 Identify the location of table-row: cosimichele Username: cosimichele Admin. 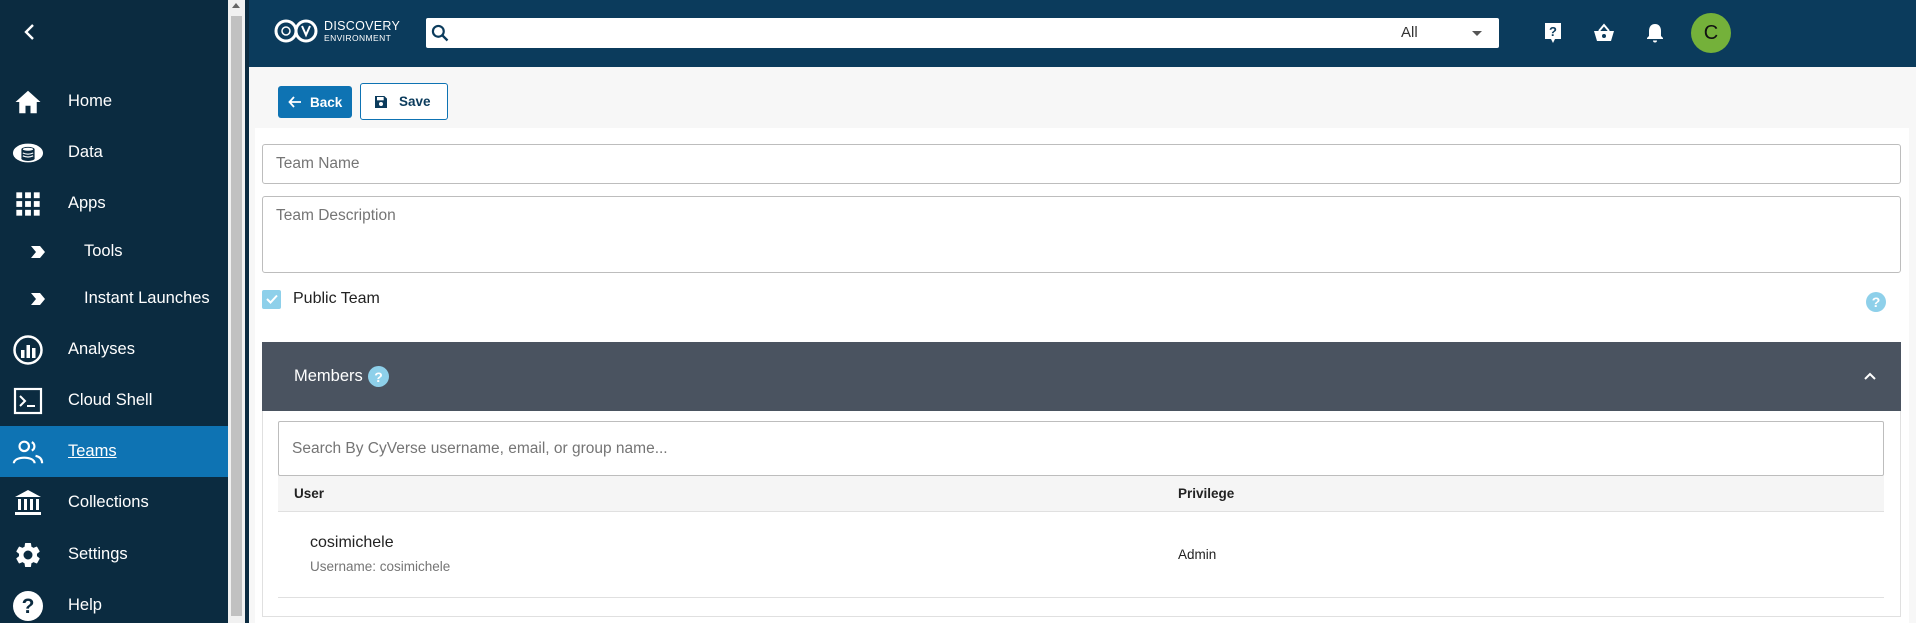
(1081, 555).